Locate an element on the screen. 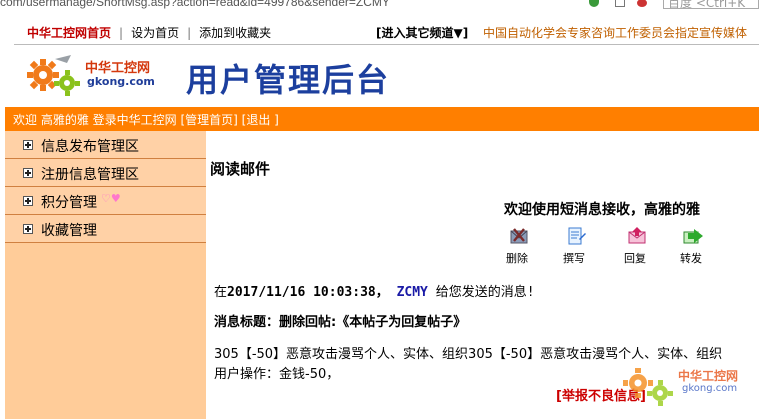 The height and width of the screenshot is (419, 759). msg-timestamp: 2017/11/16 10:03:38， is located at coordinates (308, 292).